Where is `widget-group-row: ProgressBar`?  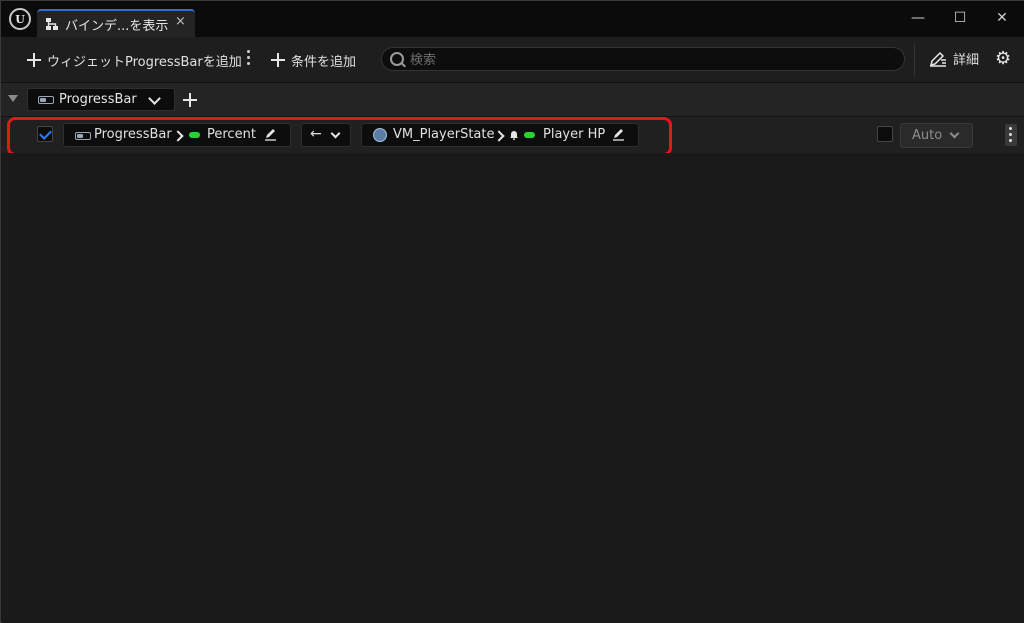 widget-group-row: ProgressBar is located at coordinates (512, 100).